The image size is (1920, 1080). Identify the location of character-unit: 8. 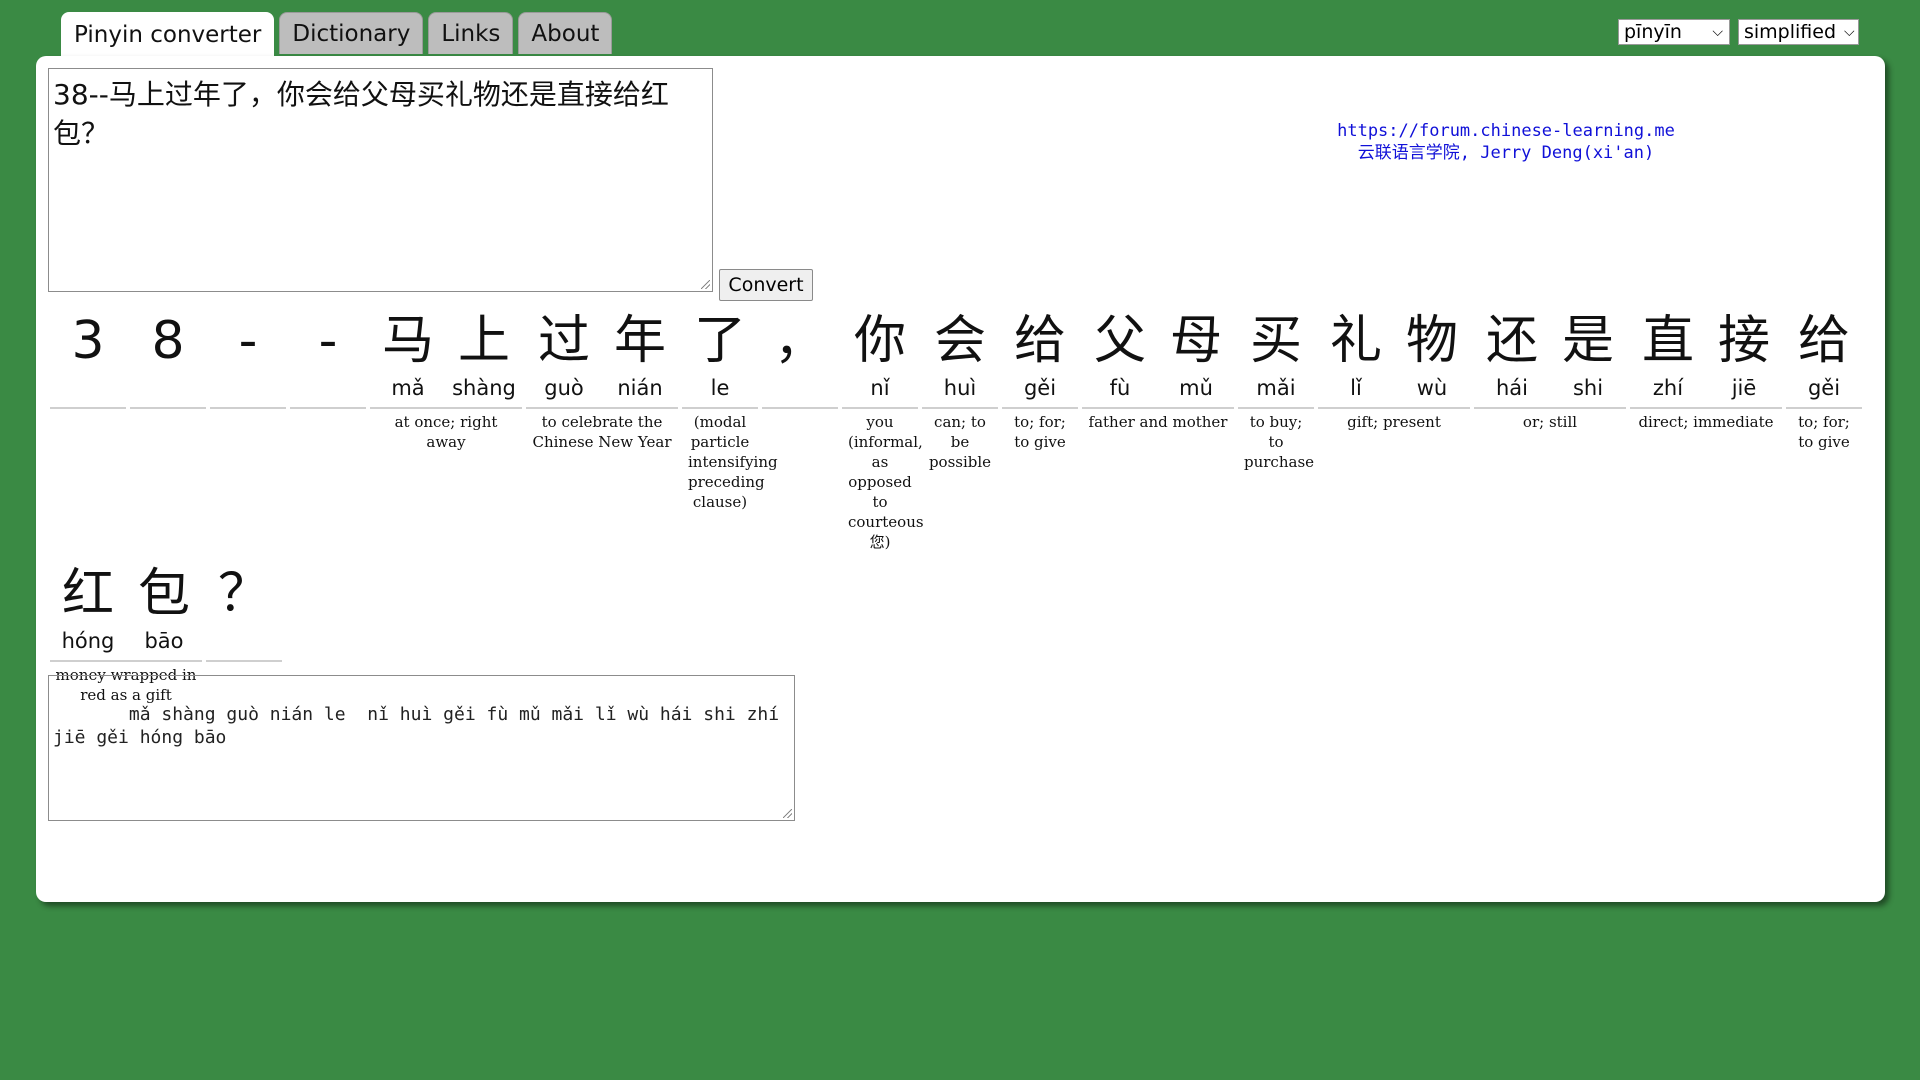
(168, 356).